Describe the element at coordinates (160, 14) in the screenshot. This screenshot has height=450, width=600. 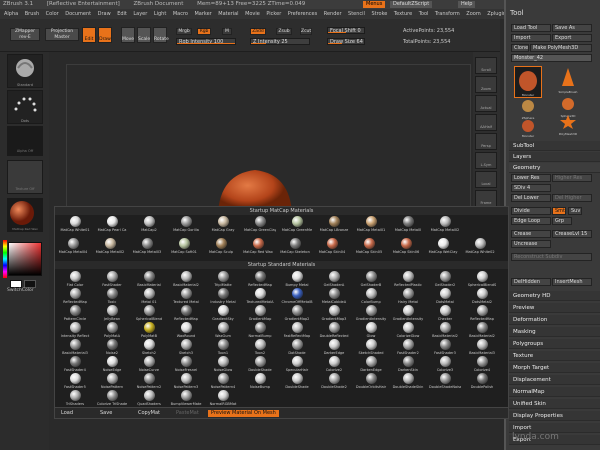
I see `menu-light: Light` at that location.